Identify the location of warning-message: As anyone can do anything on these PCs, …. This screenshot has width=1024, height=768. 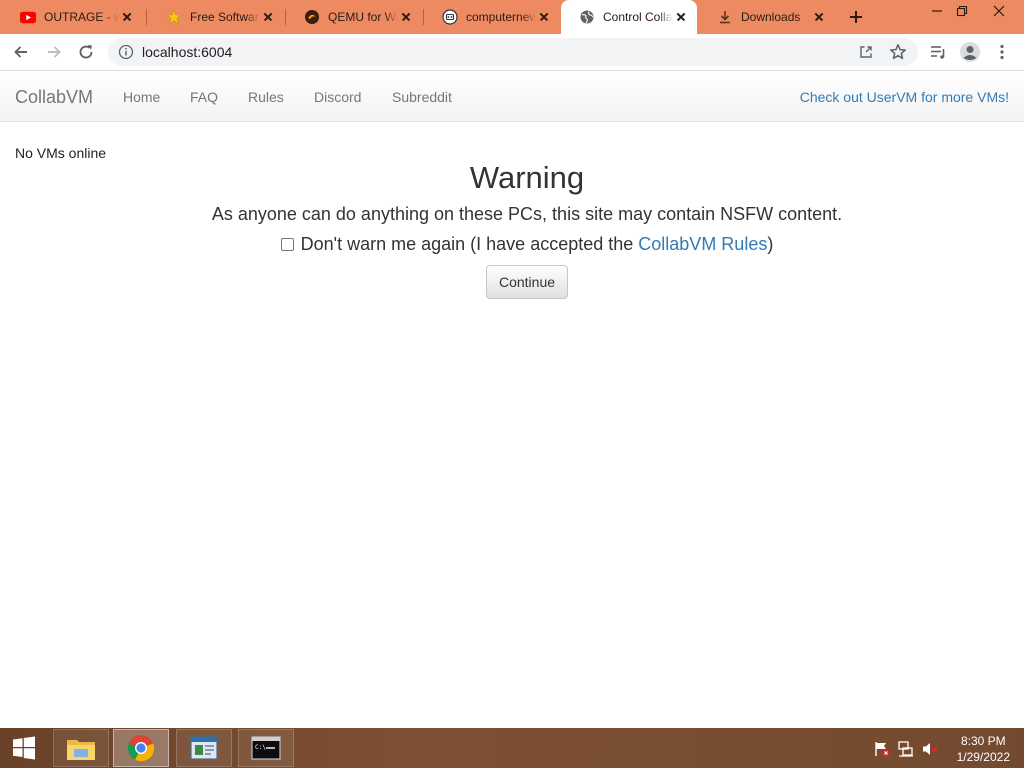
(527, 214).